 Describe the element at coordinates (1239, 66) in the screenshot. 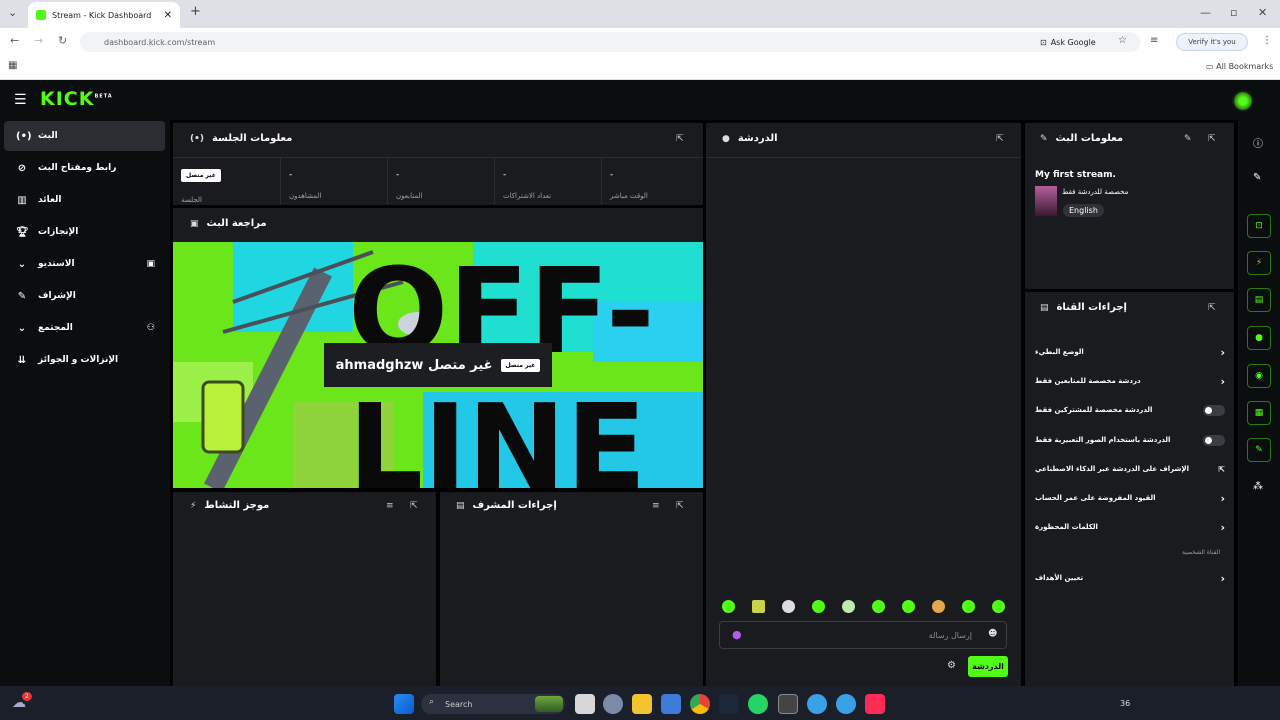

I see `all-bookmarks-link: ▭ All Bookmarks` at that location.